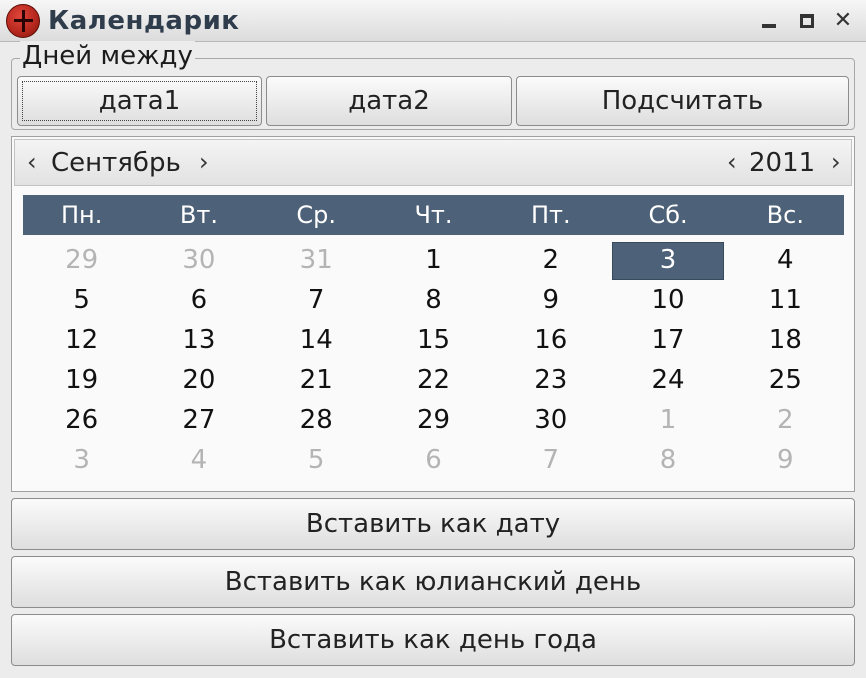 The width and height of the screenshot is (866, 678). I want to click on calendar-day: 22, so click(433, 380).